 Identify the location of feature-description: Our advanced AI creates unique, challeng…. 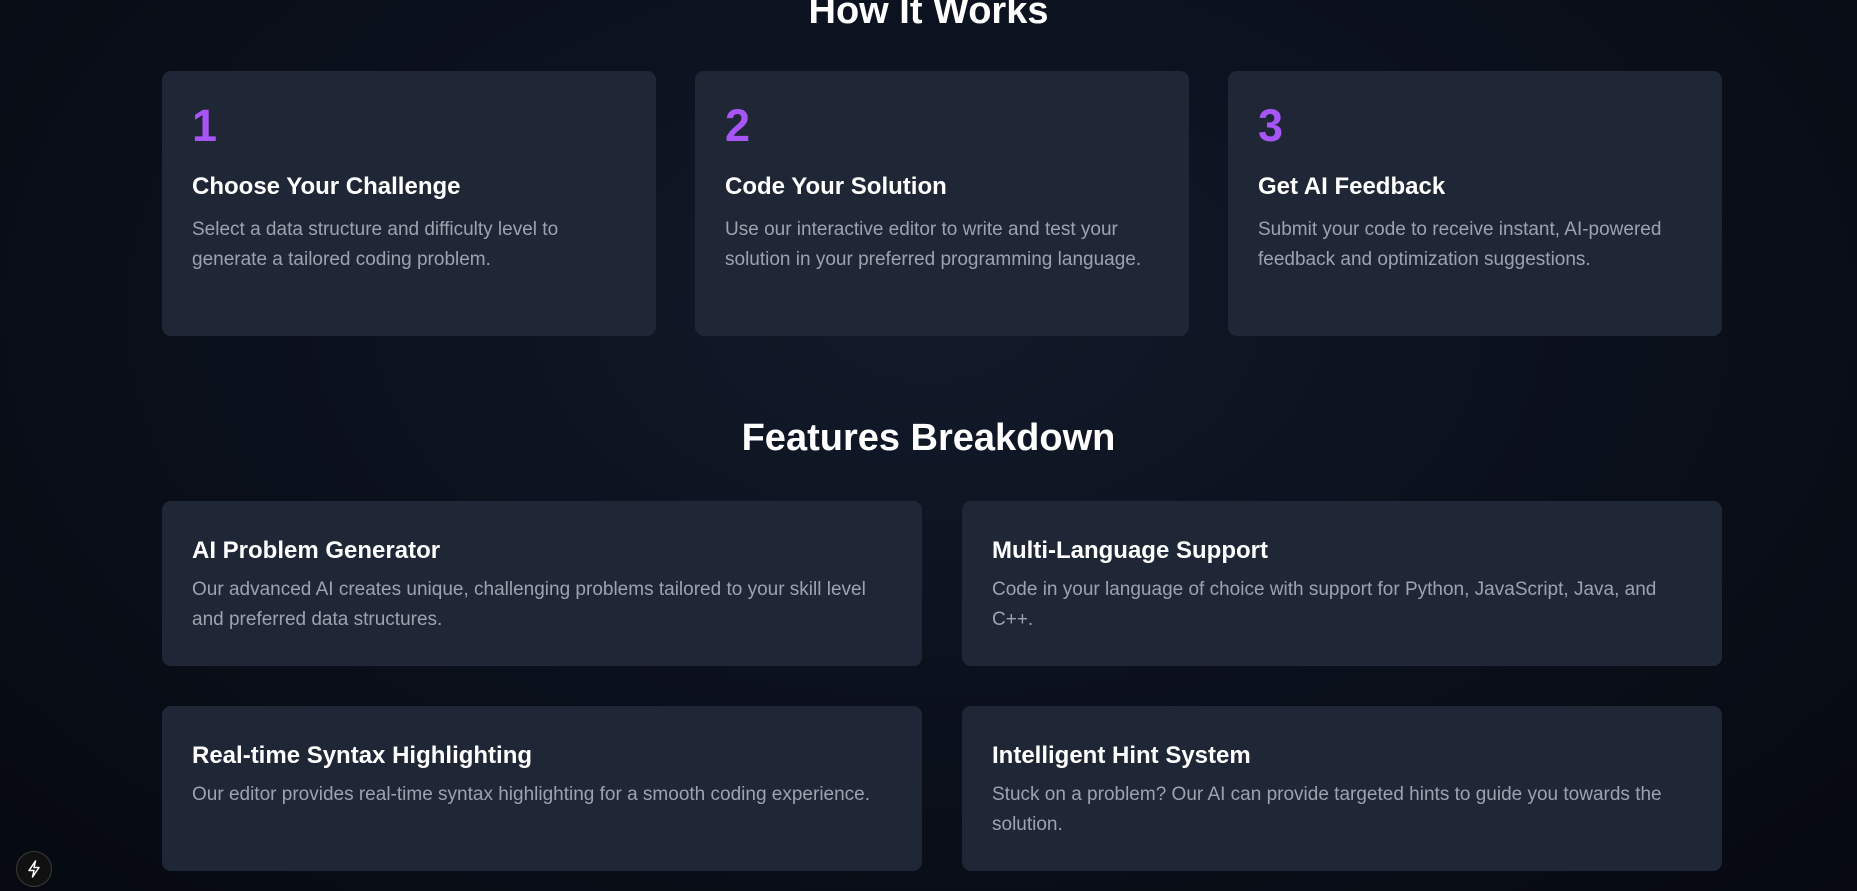
(529, 604).